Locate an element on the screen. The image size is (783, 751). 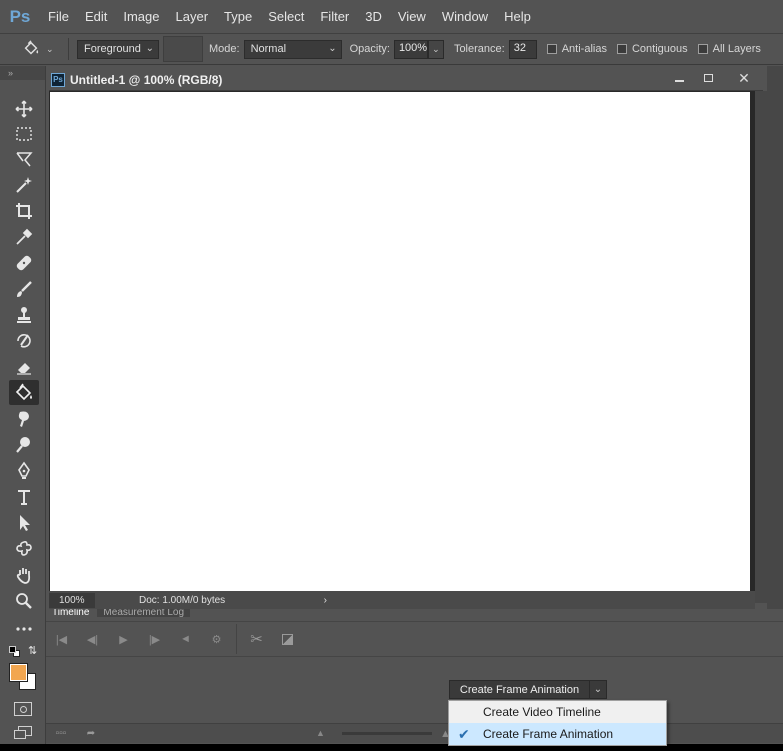
opacity-input: 100% is located at coordinates (410, 49).